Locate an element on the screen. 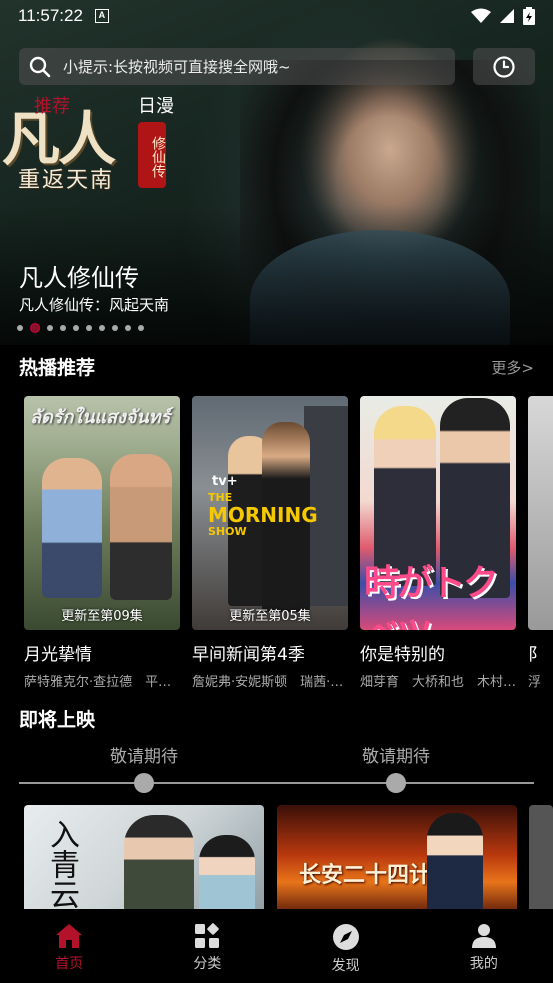 This screenshot has height=983, width=553. upcoming-card: 长安二十四计 is located at coordinates (397, 860).